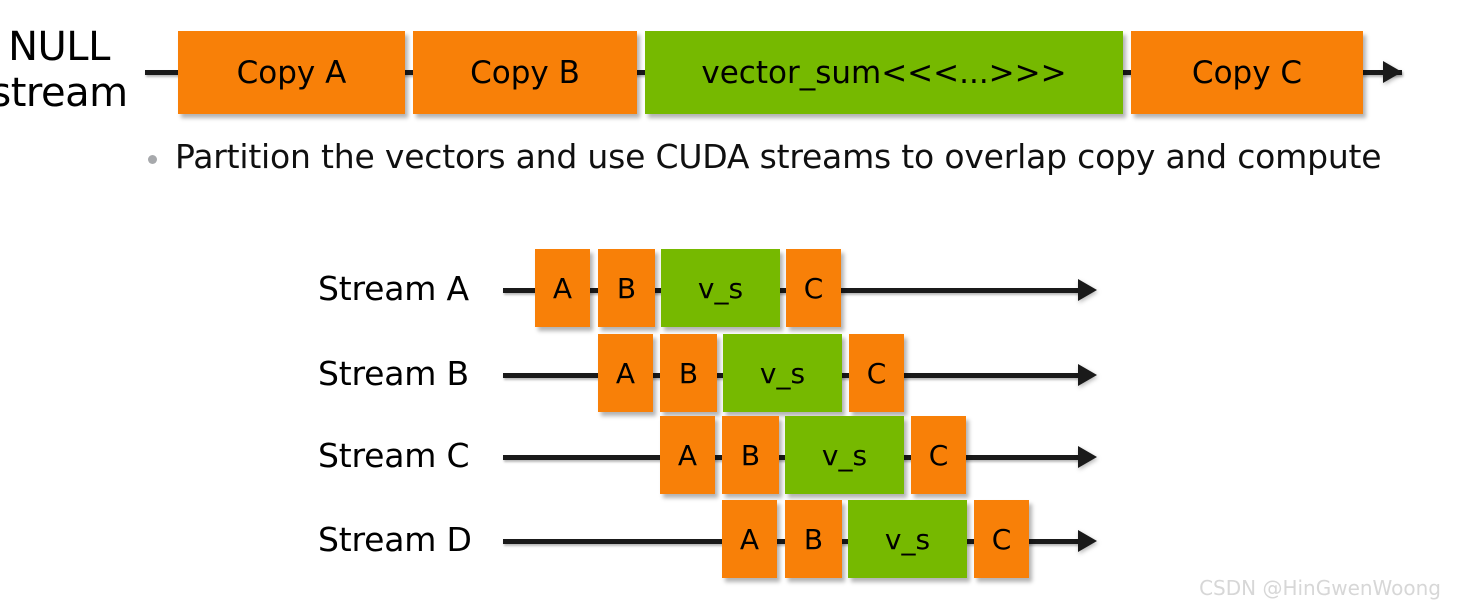 The image size is (1459, 608). I want to click on stream-c-box-b: B, so click(750, 455).